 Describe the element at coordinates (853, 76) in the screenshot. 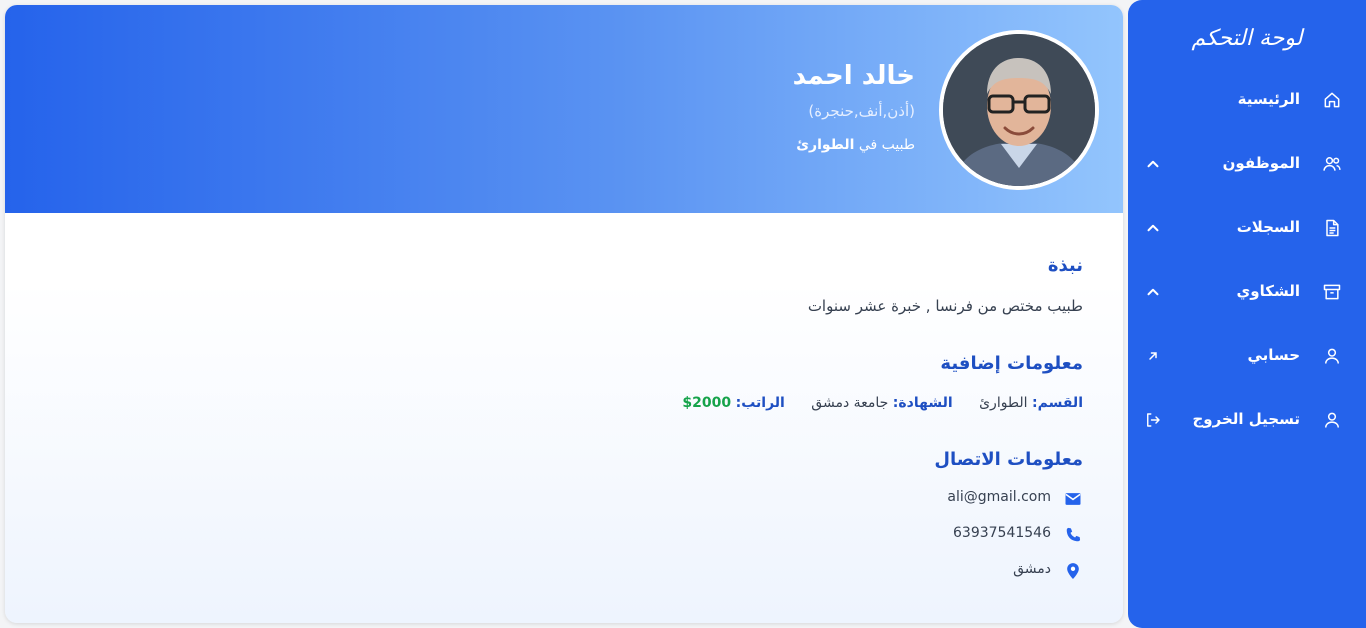

I see `profile-name: خالد احمد` at that location.